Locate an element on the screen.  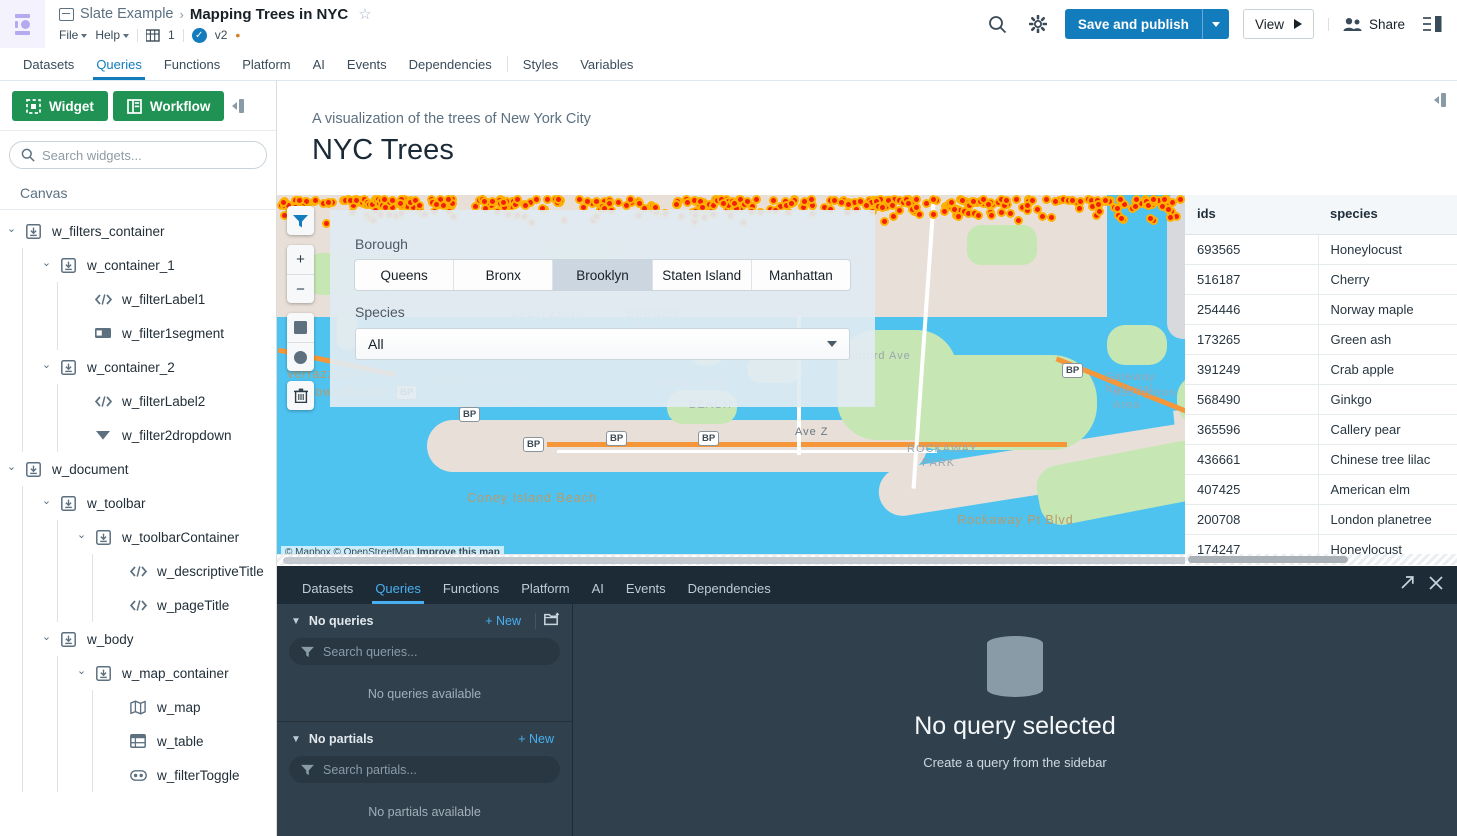
tree-item-w_document: ⌄ w_document is located at coordinates (138, 469).